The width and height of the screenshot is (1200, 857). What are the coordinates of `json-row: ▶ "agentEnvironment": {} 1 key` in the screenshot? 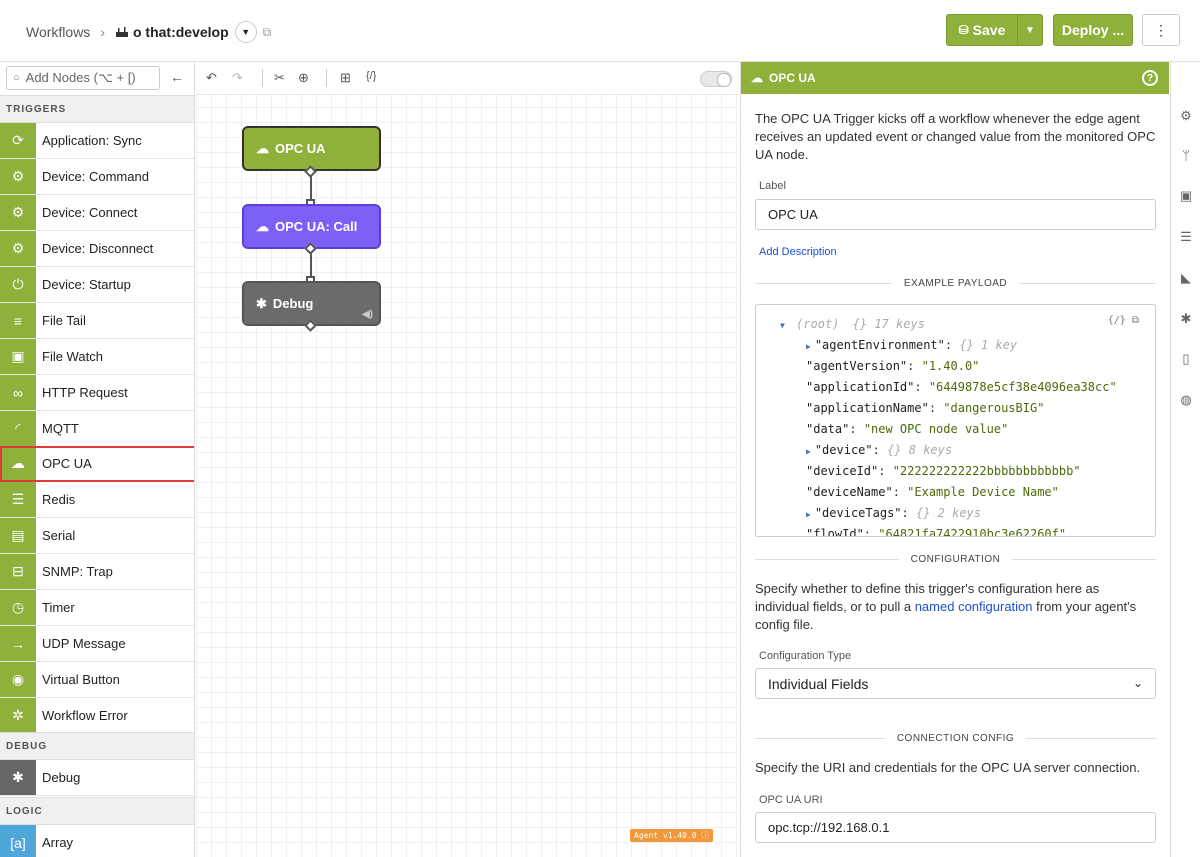 It's located at (911, 345).